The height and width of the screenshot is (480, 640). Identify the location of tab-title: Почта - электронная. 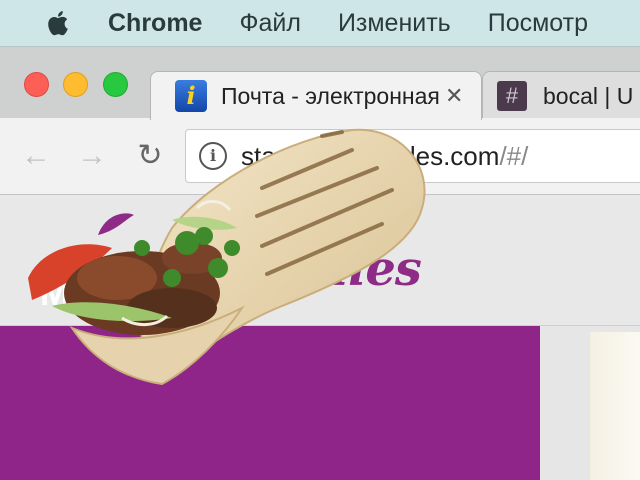
(330, 95).